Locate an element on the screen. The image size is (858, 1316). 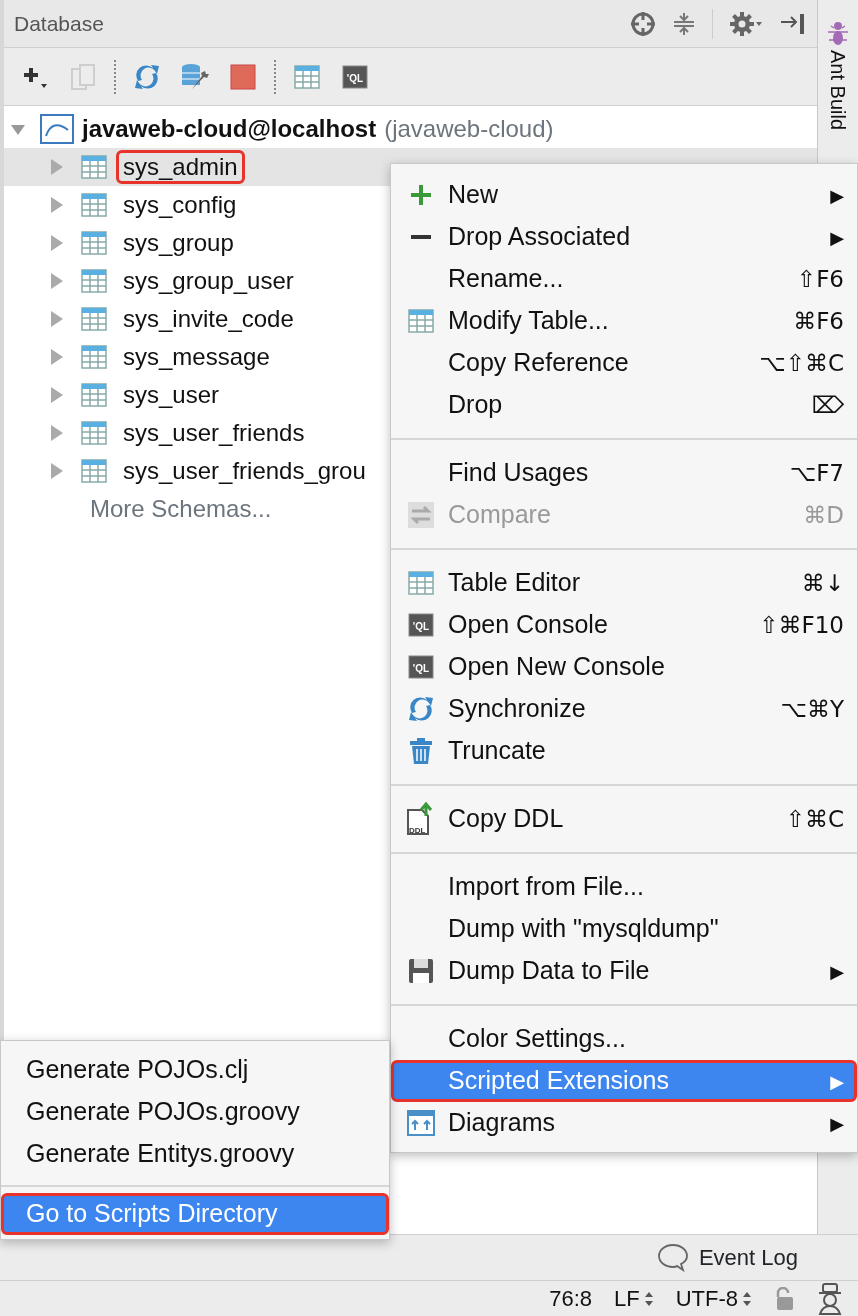
crosshair-icon is located at coordinates (643, 23).